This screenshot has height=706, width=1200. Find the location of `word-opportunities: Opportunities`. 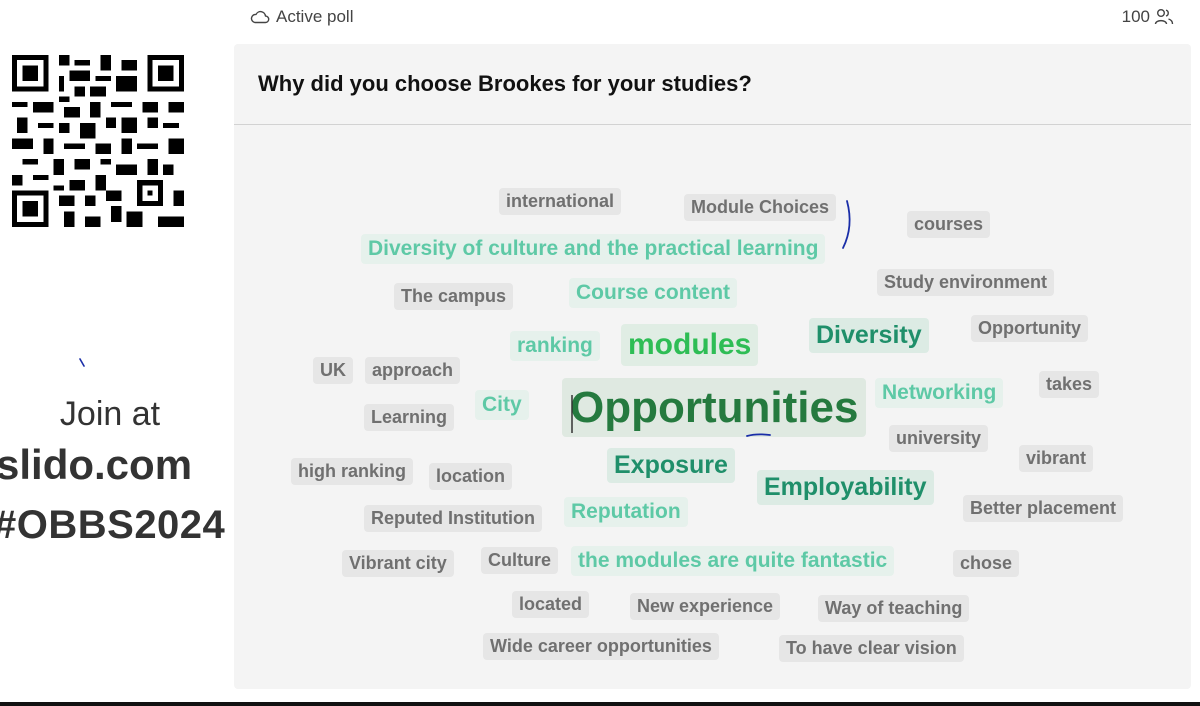

word-opportunities: Opportunities is located at coordinates (714, 407).